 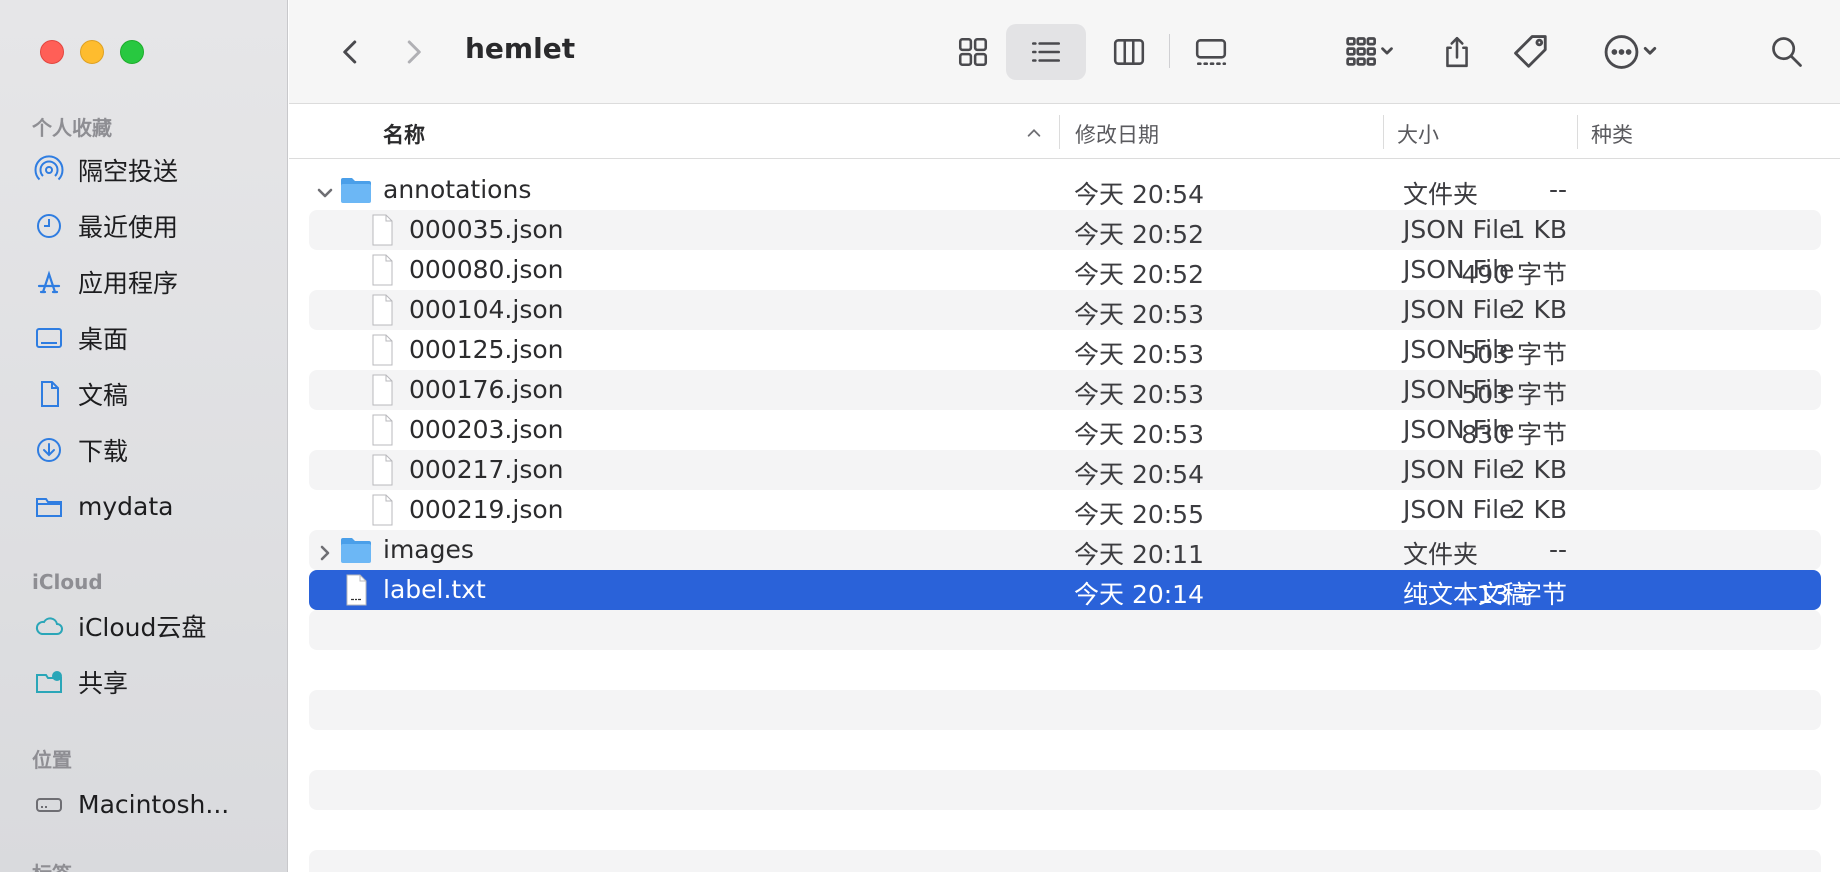 I want to click on icon-view-icon, so click(x=973, y=52).